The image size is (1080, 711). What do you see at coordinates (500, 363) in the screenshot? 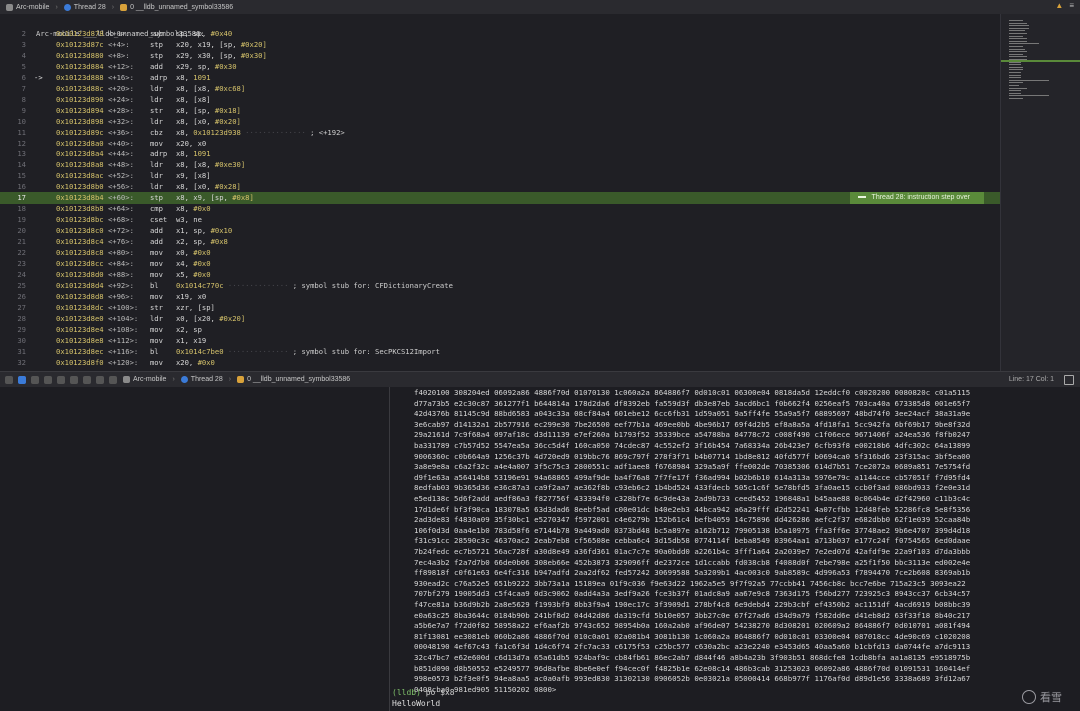
I see `disasm-line: 32 0x10123d8f0 <+120>: mov x20, #0x0` at bounding box center [500, 363].